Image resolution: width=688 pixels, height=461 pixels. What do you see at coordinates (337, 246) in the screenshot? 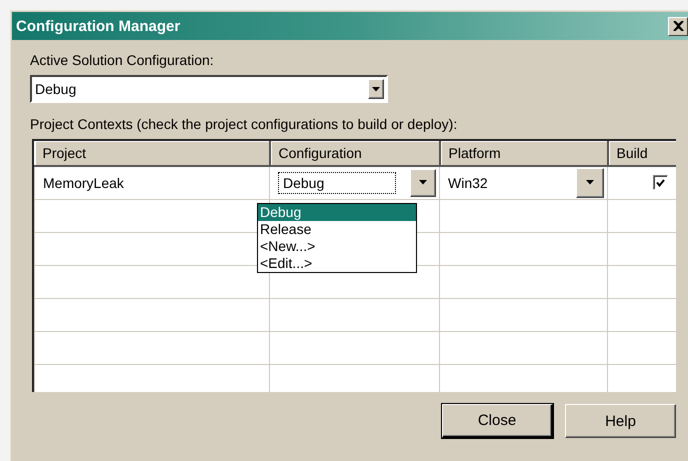
I see `list-item: <New...>` at bounding box center [337, 246].